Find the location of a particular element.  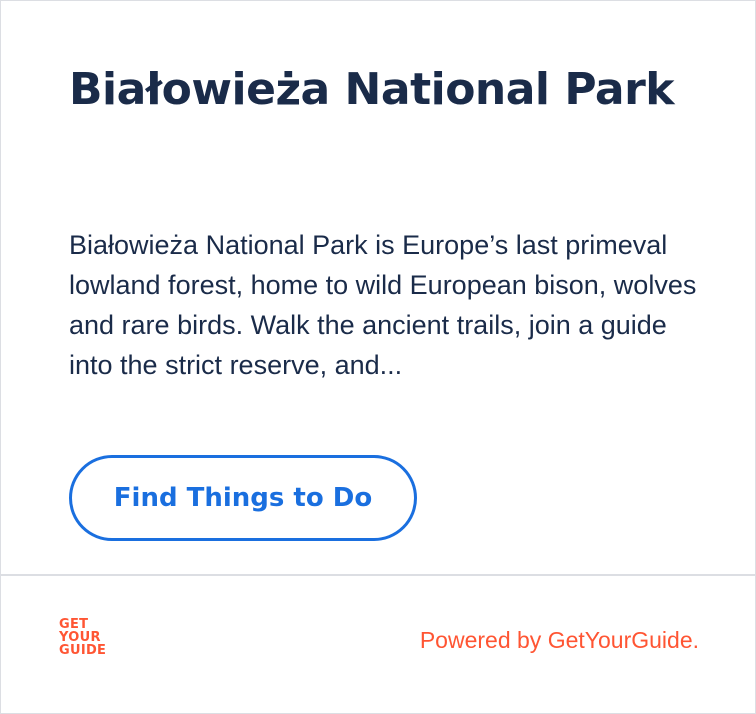

find-things-to-do-button: Find Things to Do is located at coordinates (243, 498).